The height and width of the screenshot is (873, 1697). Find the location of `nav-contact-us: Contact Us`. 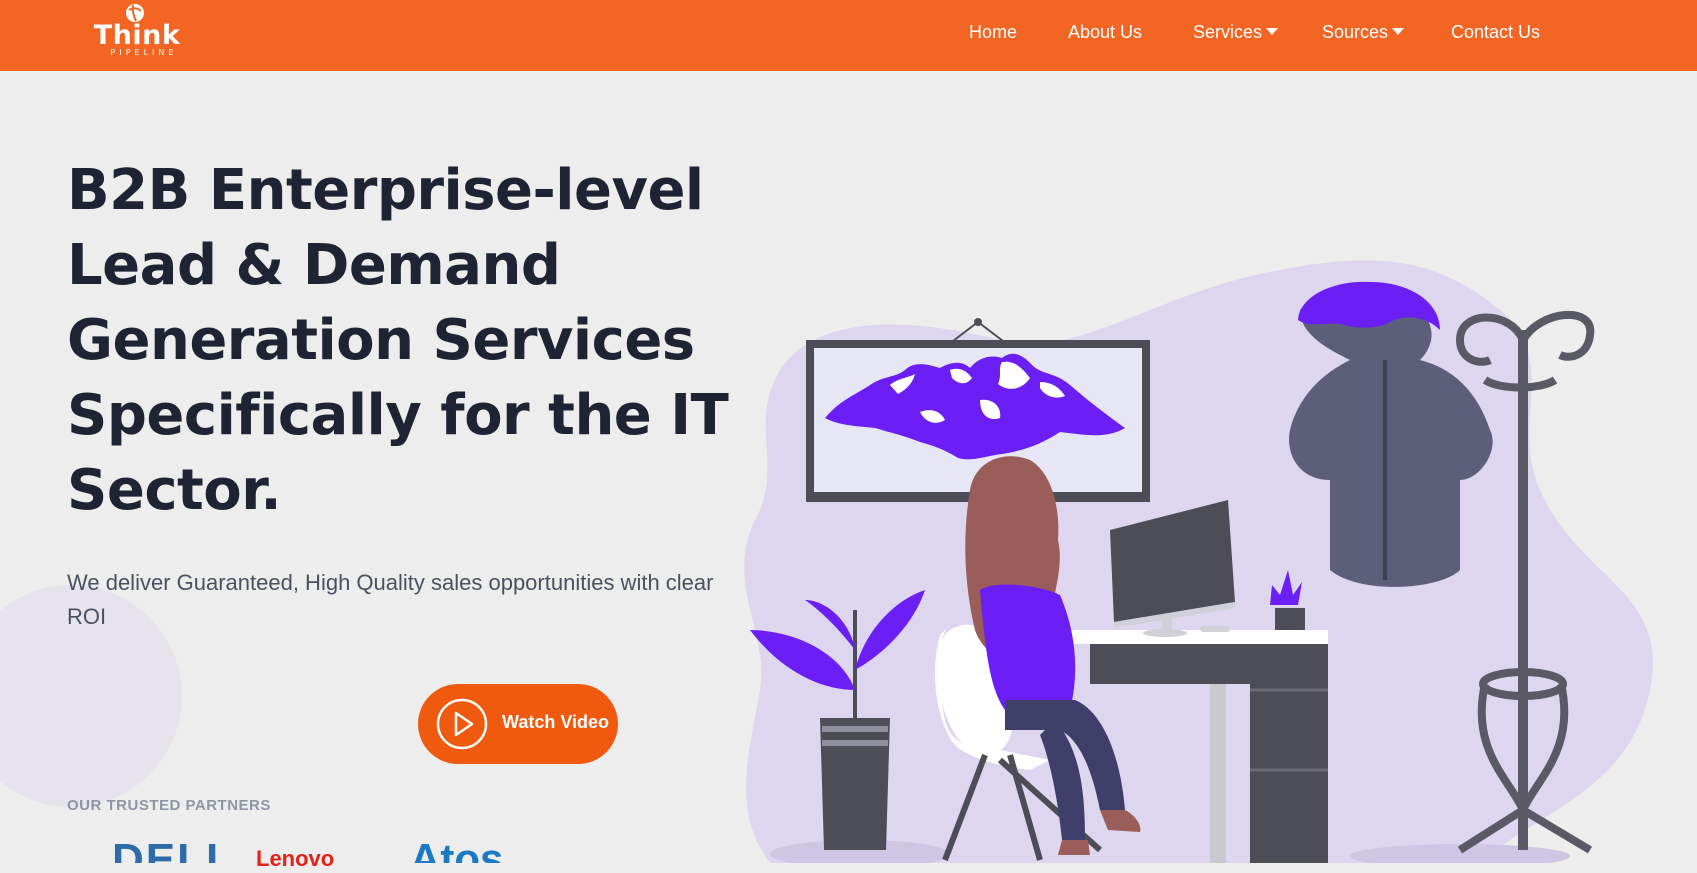

nav-contact-us: Contact Us is located at coordinates (1495, 32).